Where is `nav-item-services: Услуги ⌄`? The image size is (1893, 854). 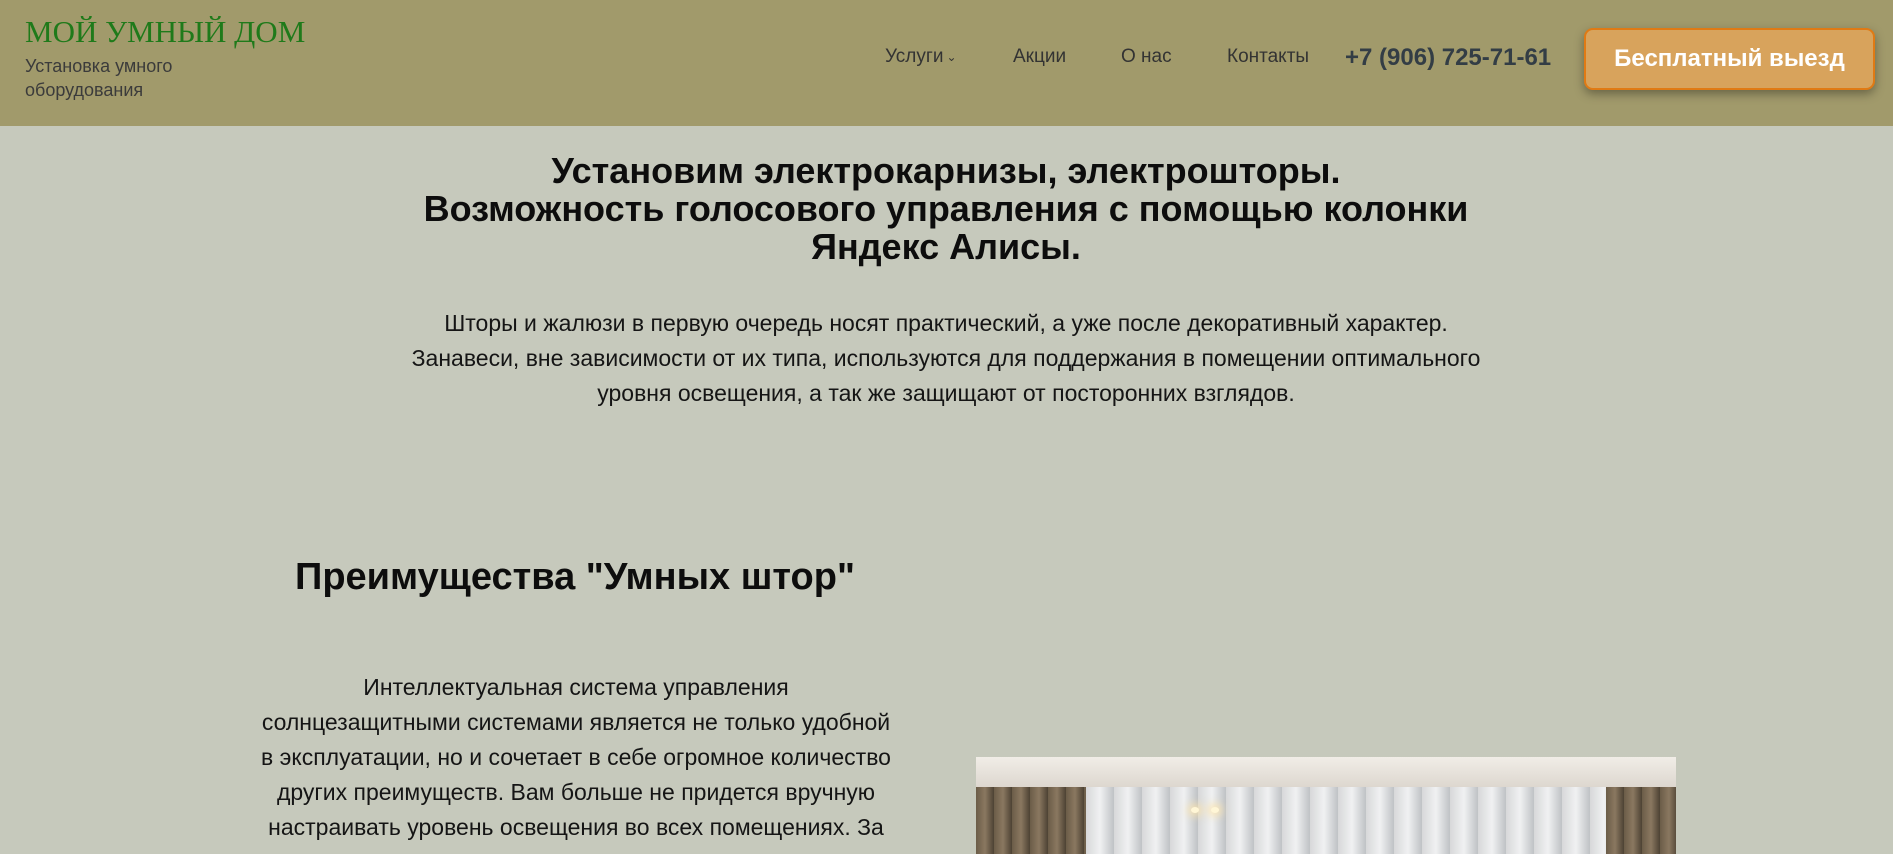
nav-item-services: Услуги ⌄ is located at coordinates (921, 57).